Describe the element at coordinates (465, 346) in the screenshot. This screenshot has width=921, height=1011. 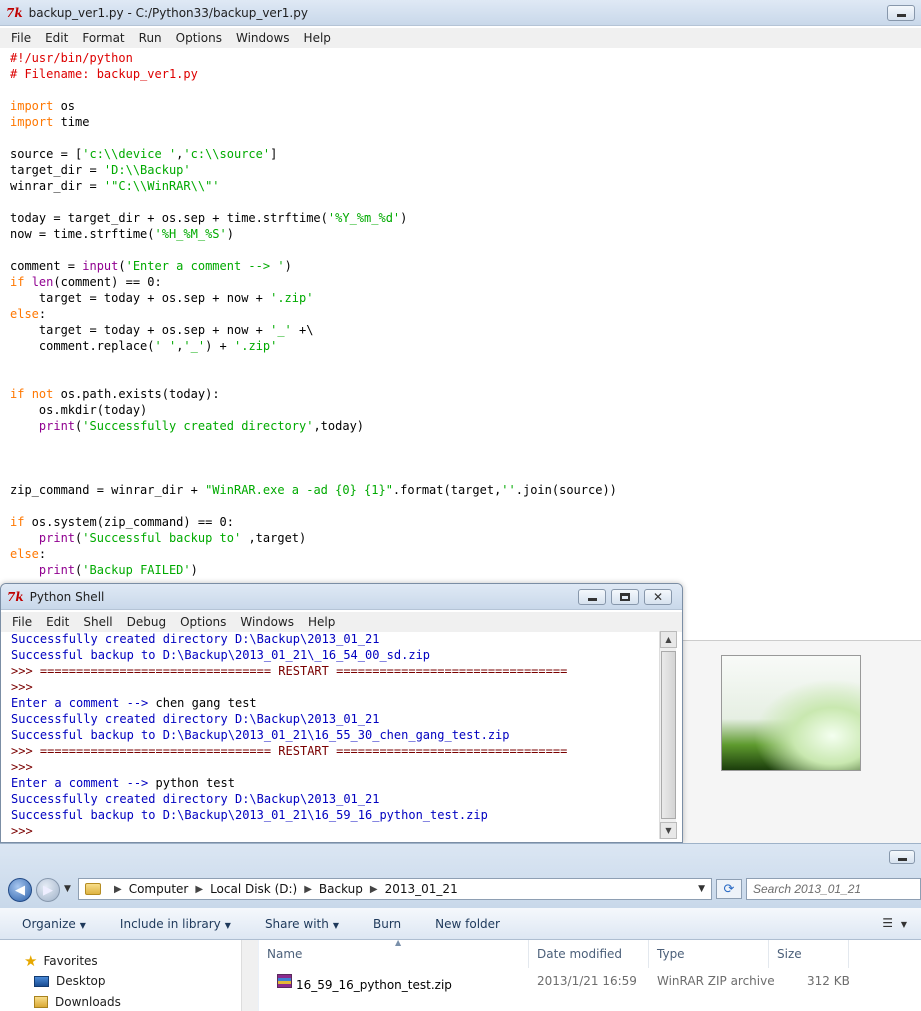
I see `code-line: comment.replace(' ','_') + '.zip'` at that location.